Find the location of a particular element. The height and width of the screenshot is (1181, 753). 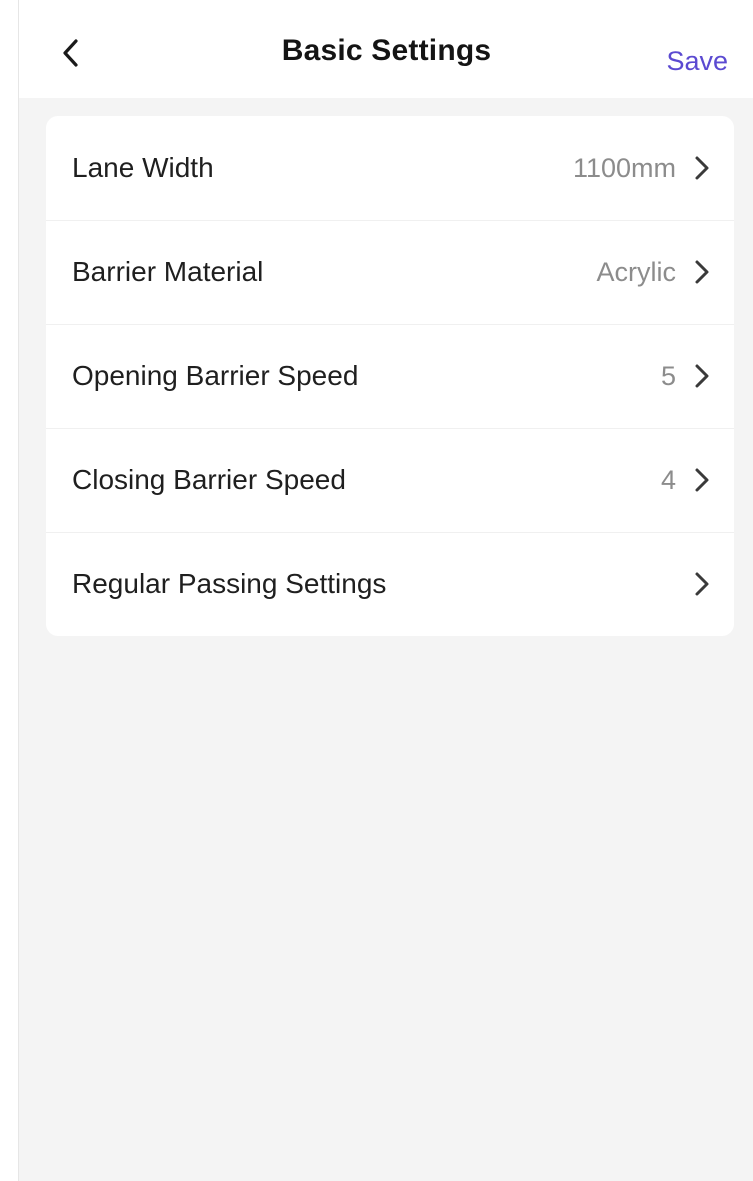

row-label: Regular Passing Settings is located at coordinates (229, 583).